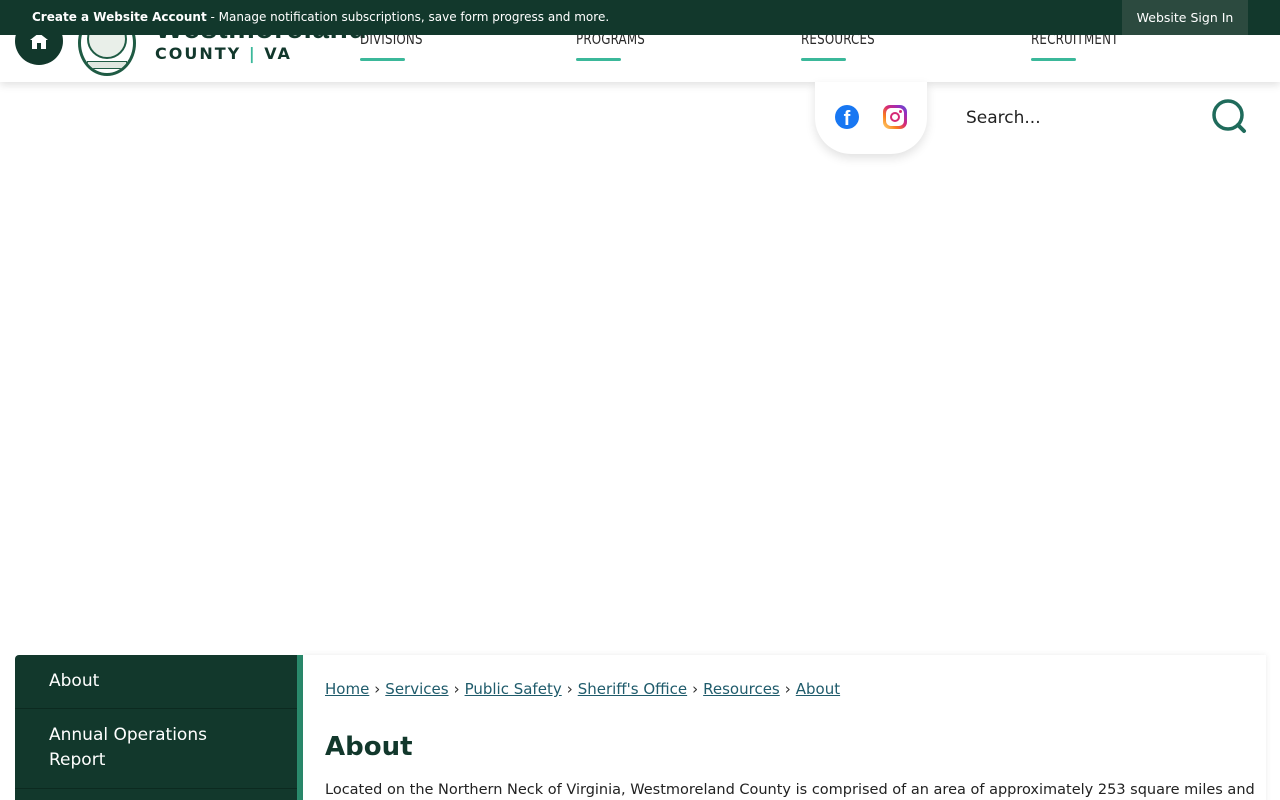 This screenshot has height=800, width=1280. Describe the element at coordinates (416, 689) in the screenshot. I see `breadcrumb-services: Services` at that location.